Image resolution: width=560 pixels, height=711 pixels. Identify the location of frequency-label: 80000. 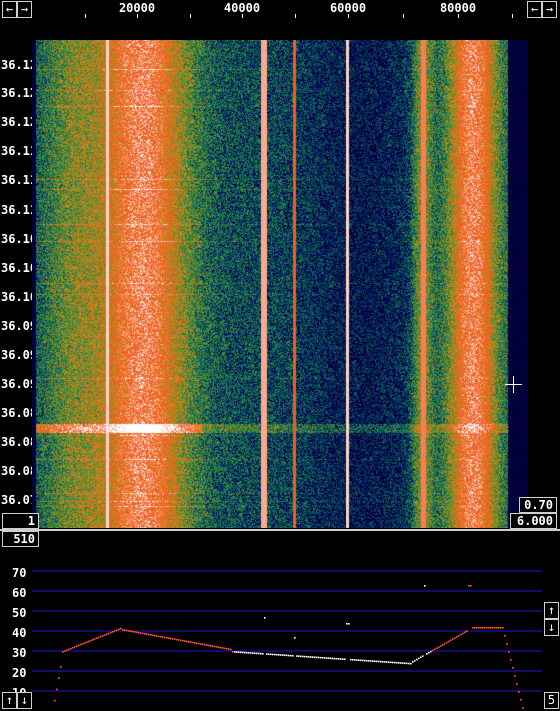
(458, 8).